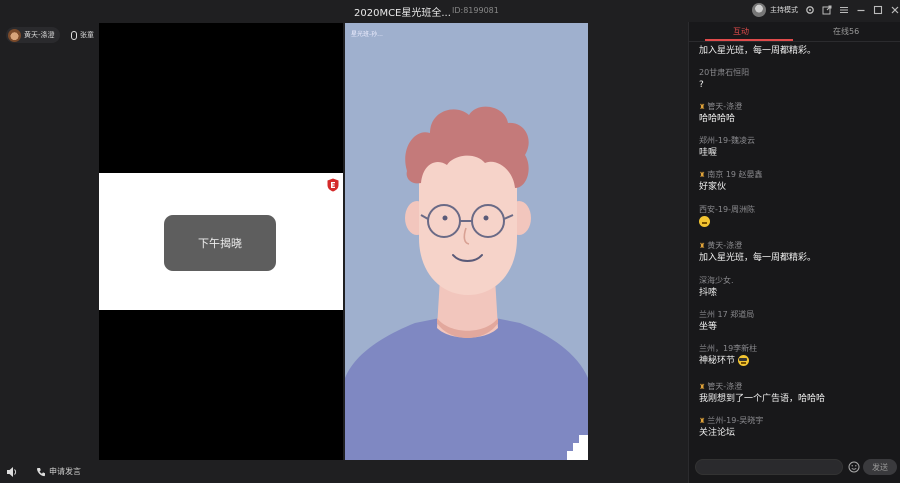 This screenshot has width=900, height=483. What do you see at coordinates (708, 153) in the screenshot?
I see `message-text: 哇喔` at bounding box center [708, 153].